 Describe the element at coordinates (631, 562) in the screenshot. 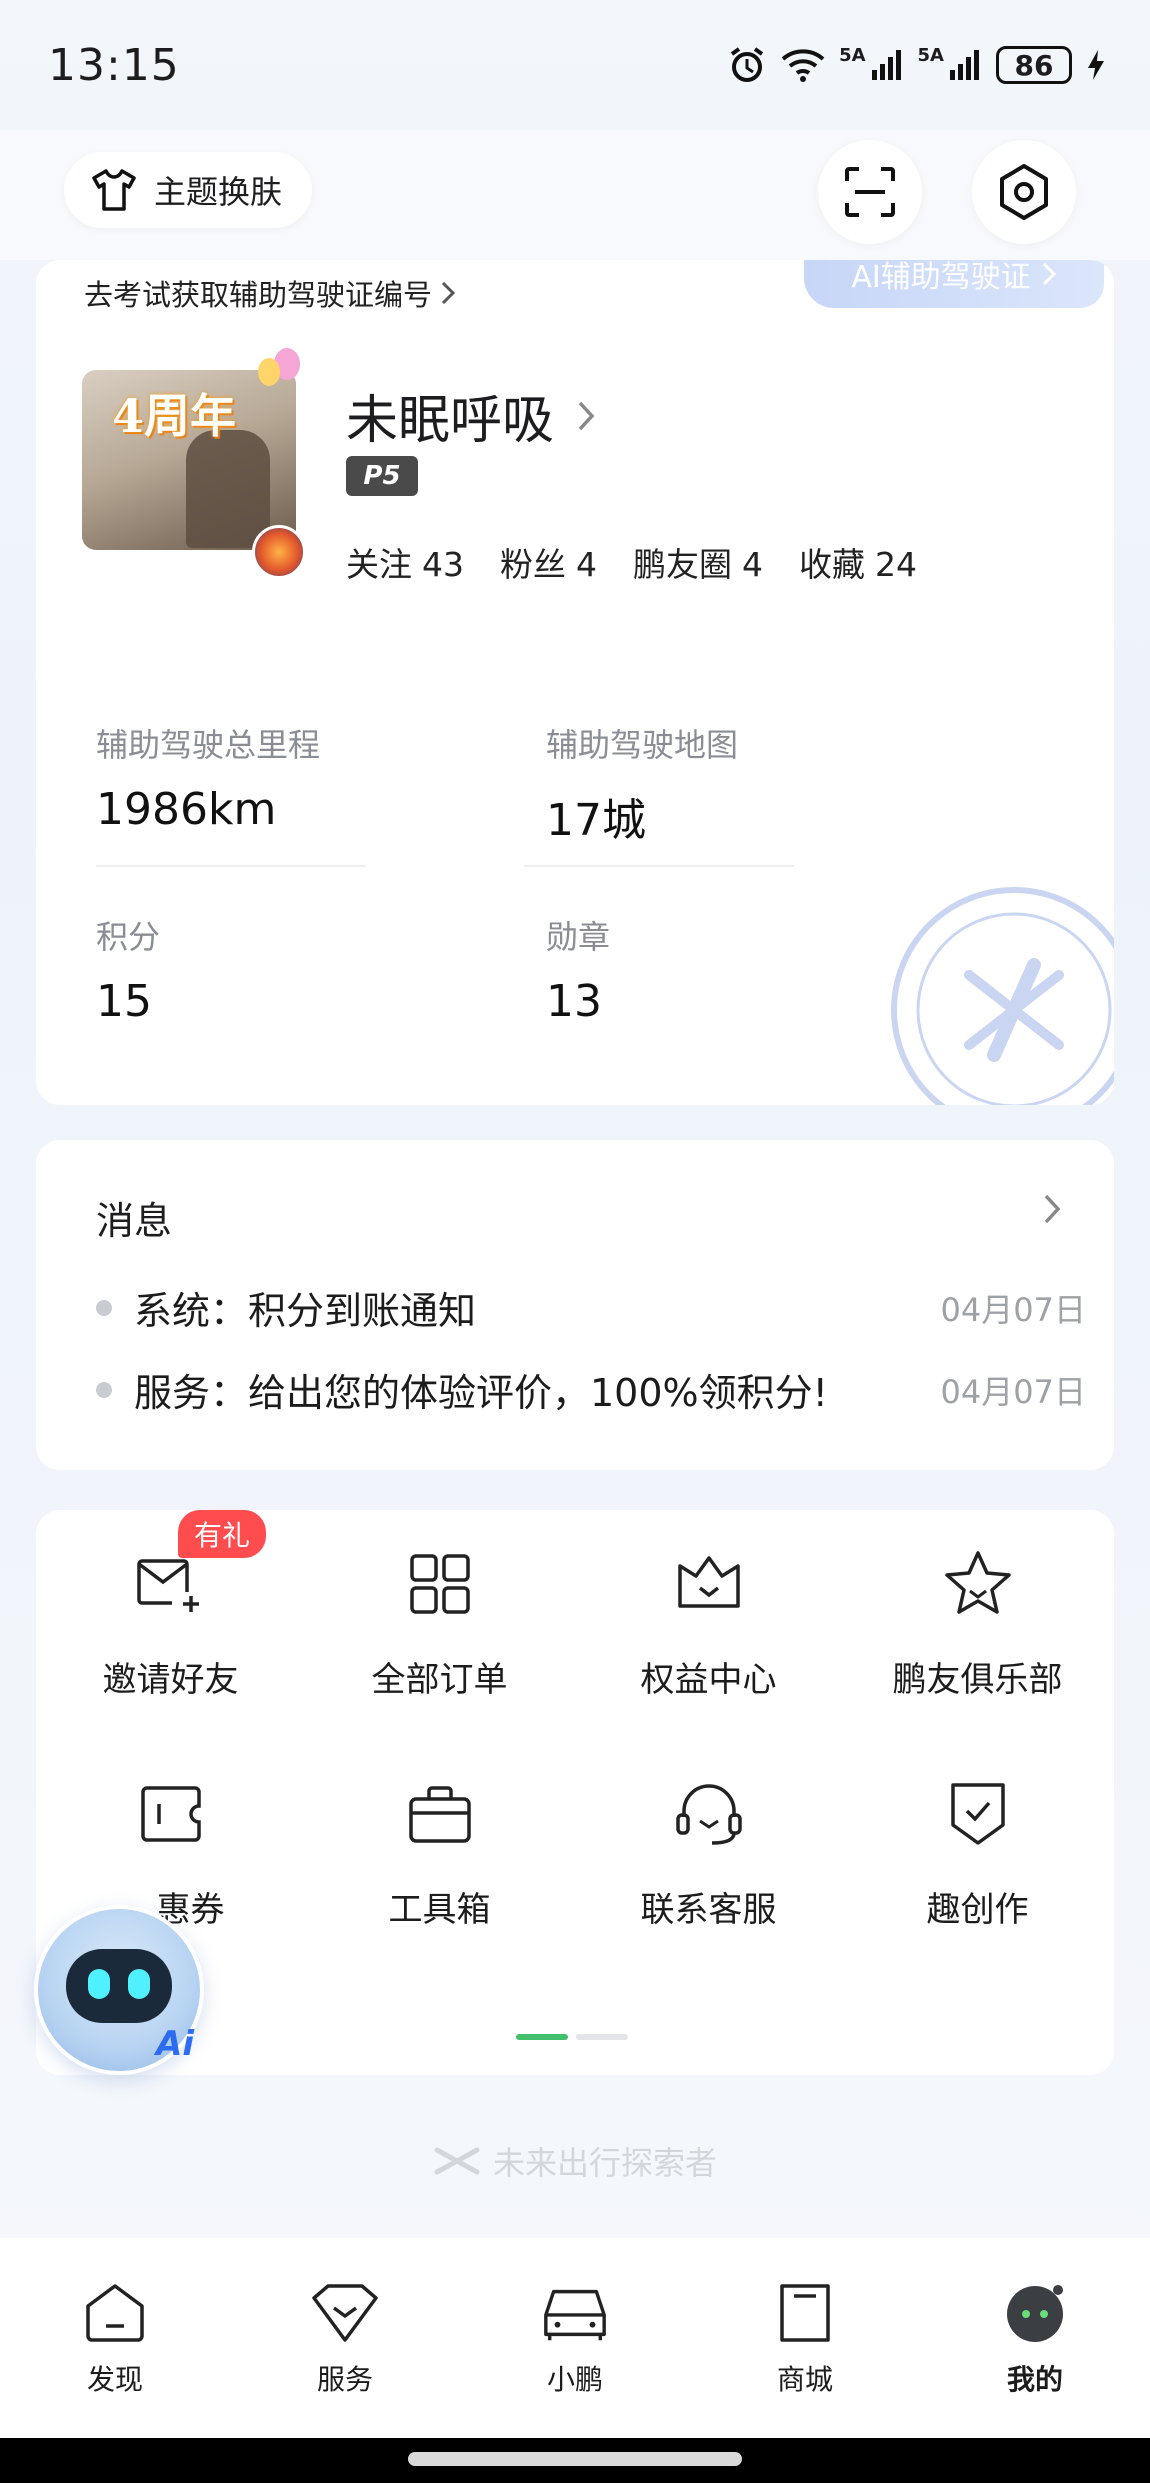

I see `profile-stats: 关注 43 粉丝 4 鹏友圈 4 收藏 24` at that location.